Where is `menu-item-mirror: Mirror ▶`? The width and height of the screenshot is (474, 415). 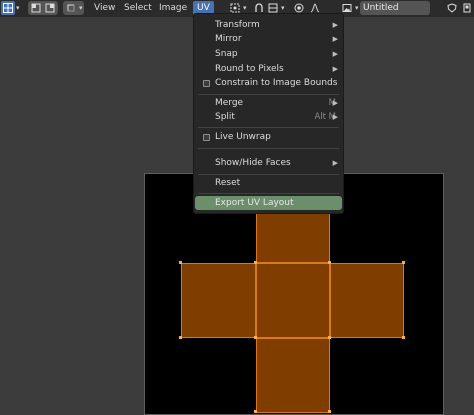 menu-item-mirror: Mirror ▶ is located at coordinates (268, 39).